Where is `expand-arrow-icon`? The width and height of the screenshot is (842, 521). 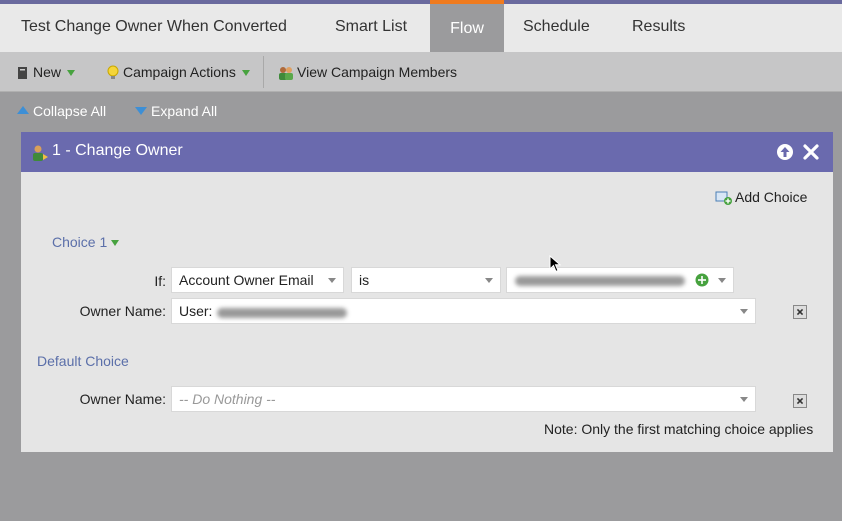 expand-arrow-icon is located at coordinates (141, 111).